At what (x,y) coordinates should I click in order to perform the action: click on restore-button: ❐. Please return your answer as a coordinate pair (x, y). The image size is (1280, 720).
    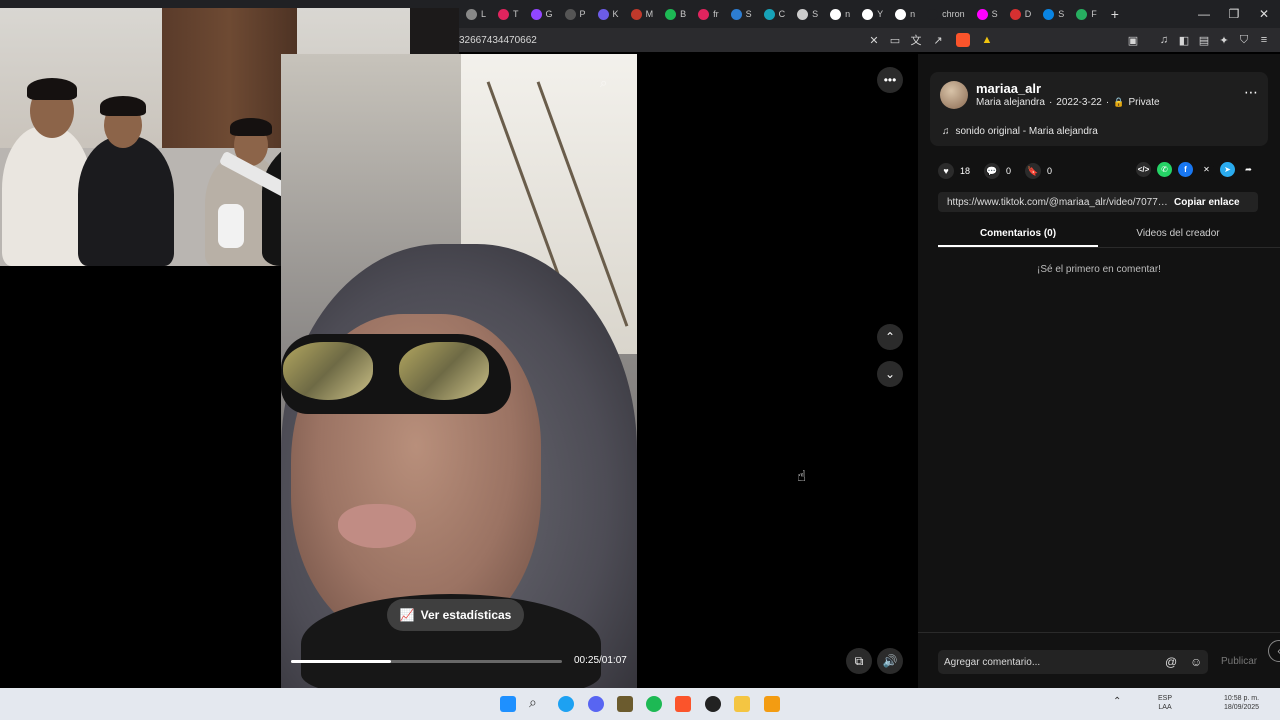
    Looking at the image, I should click on (1234, 14).